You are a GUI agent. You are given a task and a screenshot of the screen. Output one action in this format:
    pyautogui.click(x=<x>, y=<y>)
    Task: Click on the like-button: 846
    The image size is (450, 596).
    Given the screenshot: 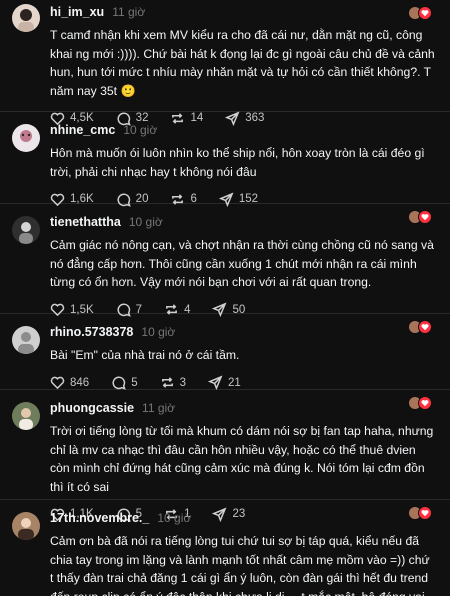 What is the action you would take?
    pyautogui.click(x=69, y=382)
    